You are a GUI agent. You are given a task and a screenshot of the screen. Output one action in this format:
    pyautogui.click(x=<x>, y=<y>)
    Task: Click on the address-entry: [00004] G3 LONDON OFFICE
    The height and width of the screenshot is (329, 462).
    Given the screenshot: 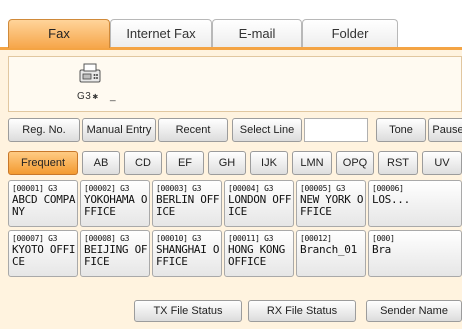 What is the action you would take?
    pyautogui.click(x=259, y=203)
    